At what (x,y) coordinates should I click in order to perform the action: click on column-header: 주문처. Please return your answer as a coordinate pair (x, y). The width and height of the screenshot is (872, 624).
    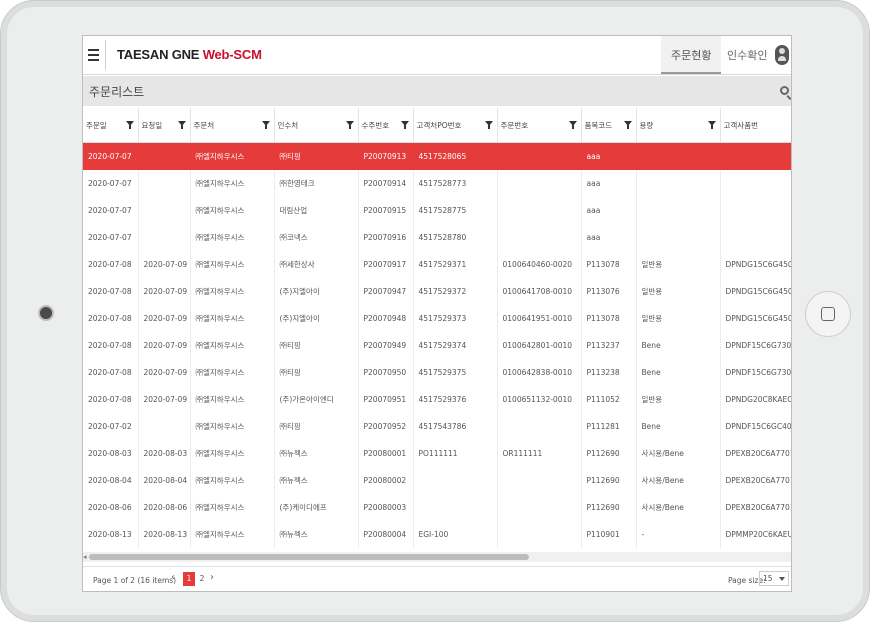
    Looking at the image, I should click on (232, 125).